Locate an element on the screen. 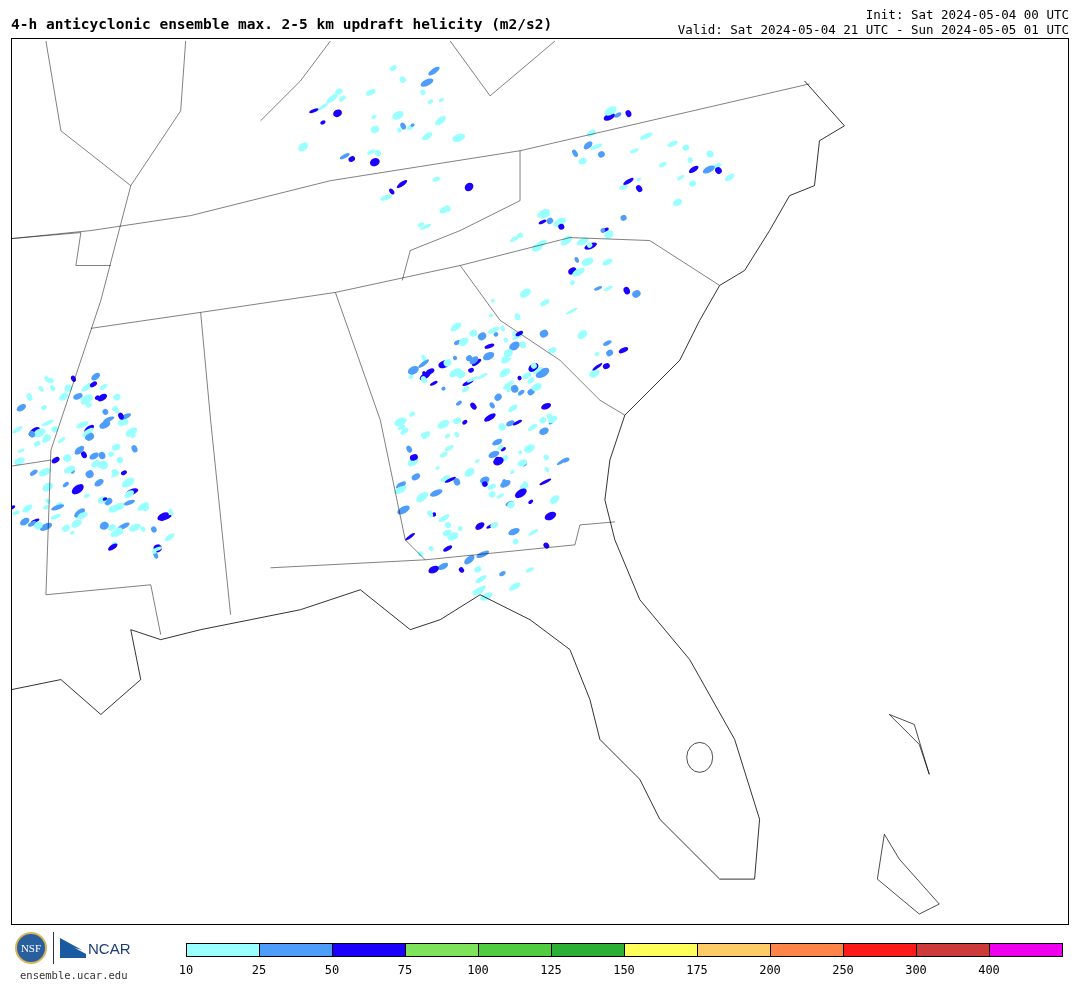  init-time: Init: Sat 2024-05-04 00 UTC is located at coordinates (966, 14).